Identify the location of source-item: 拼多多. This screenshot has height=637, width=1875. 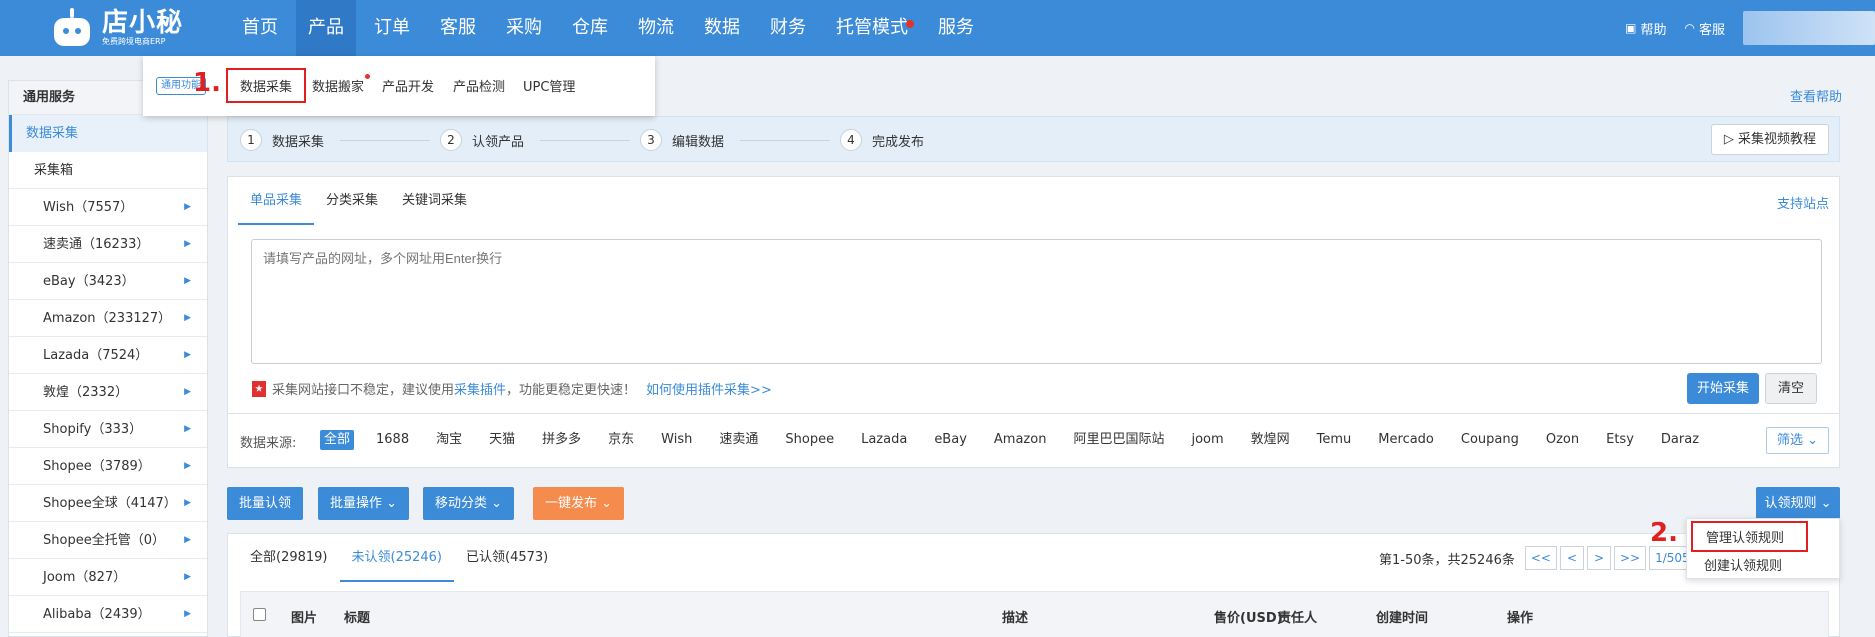
(561, 440).